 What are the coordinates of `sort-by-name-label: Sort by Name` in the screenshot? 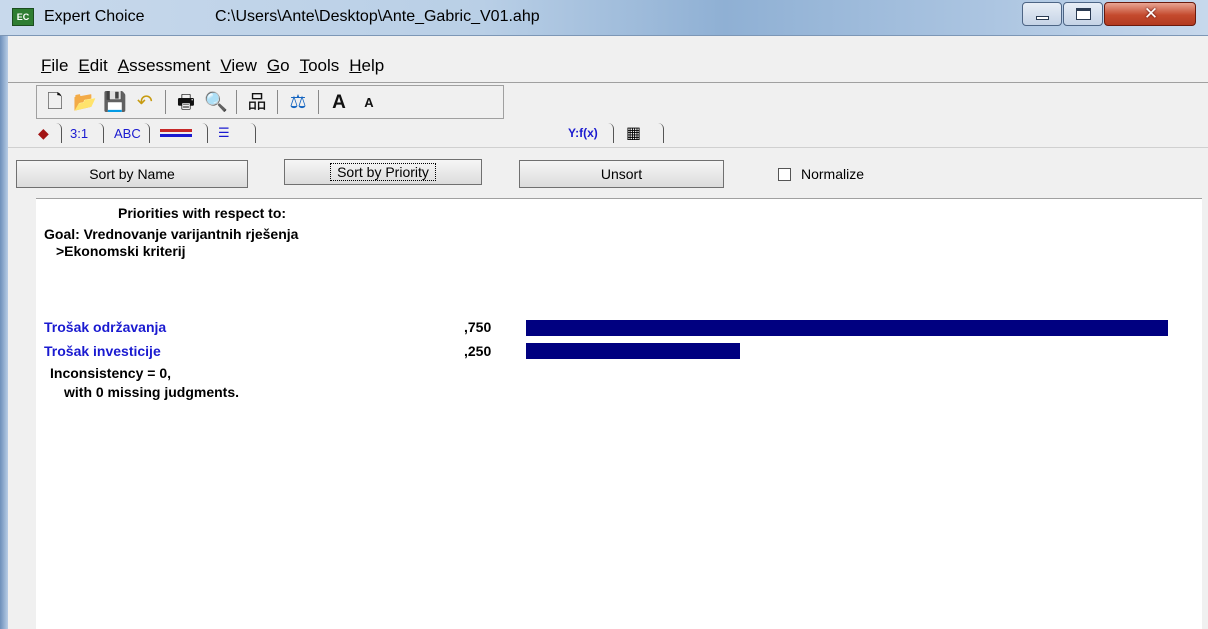 It's located at (132, 174).